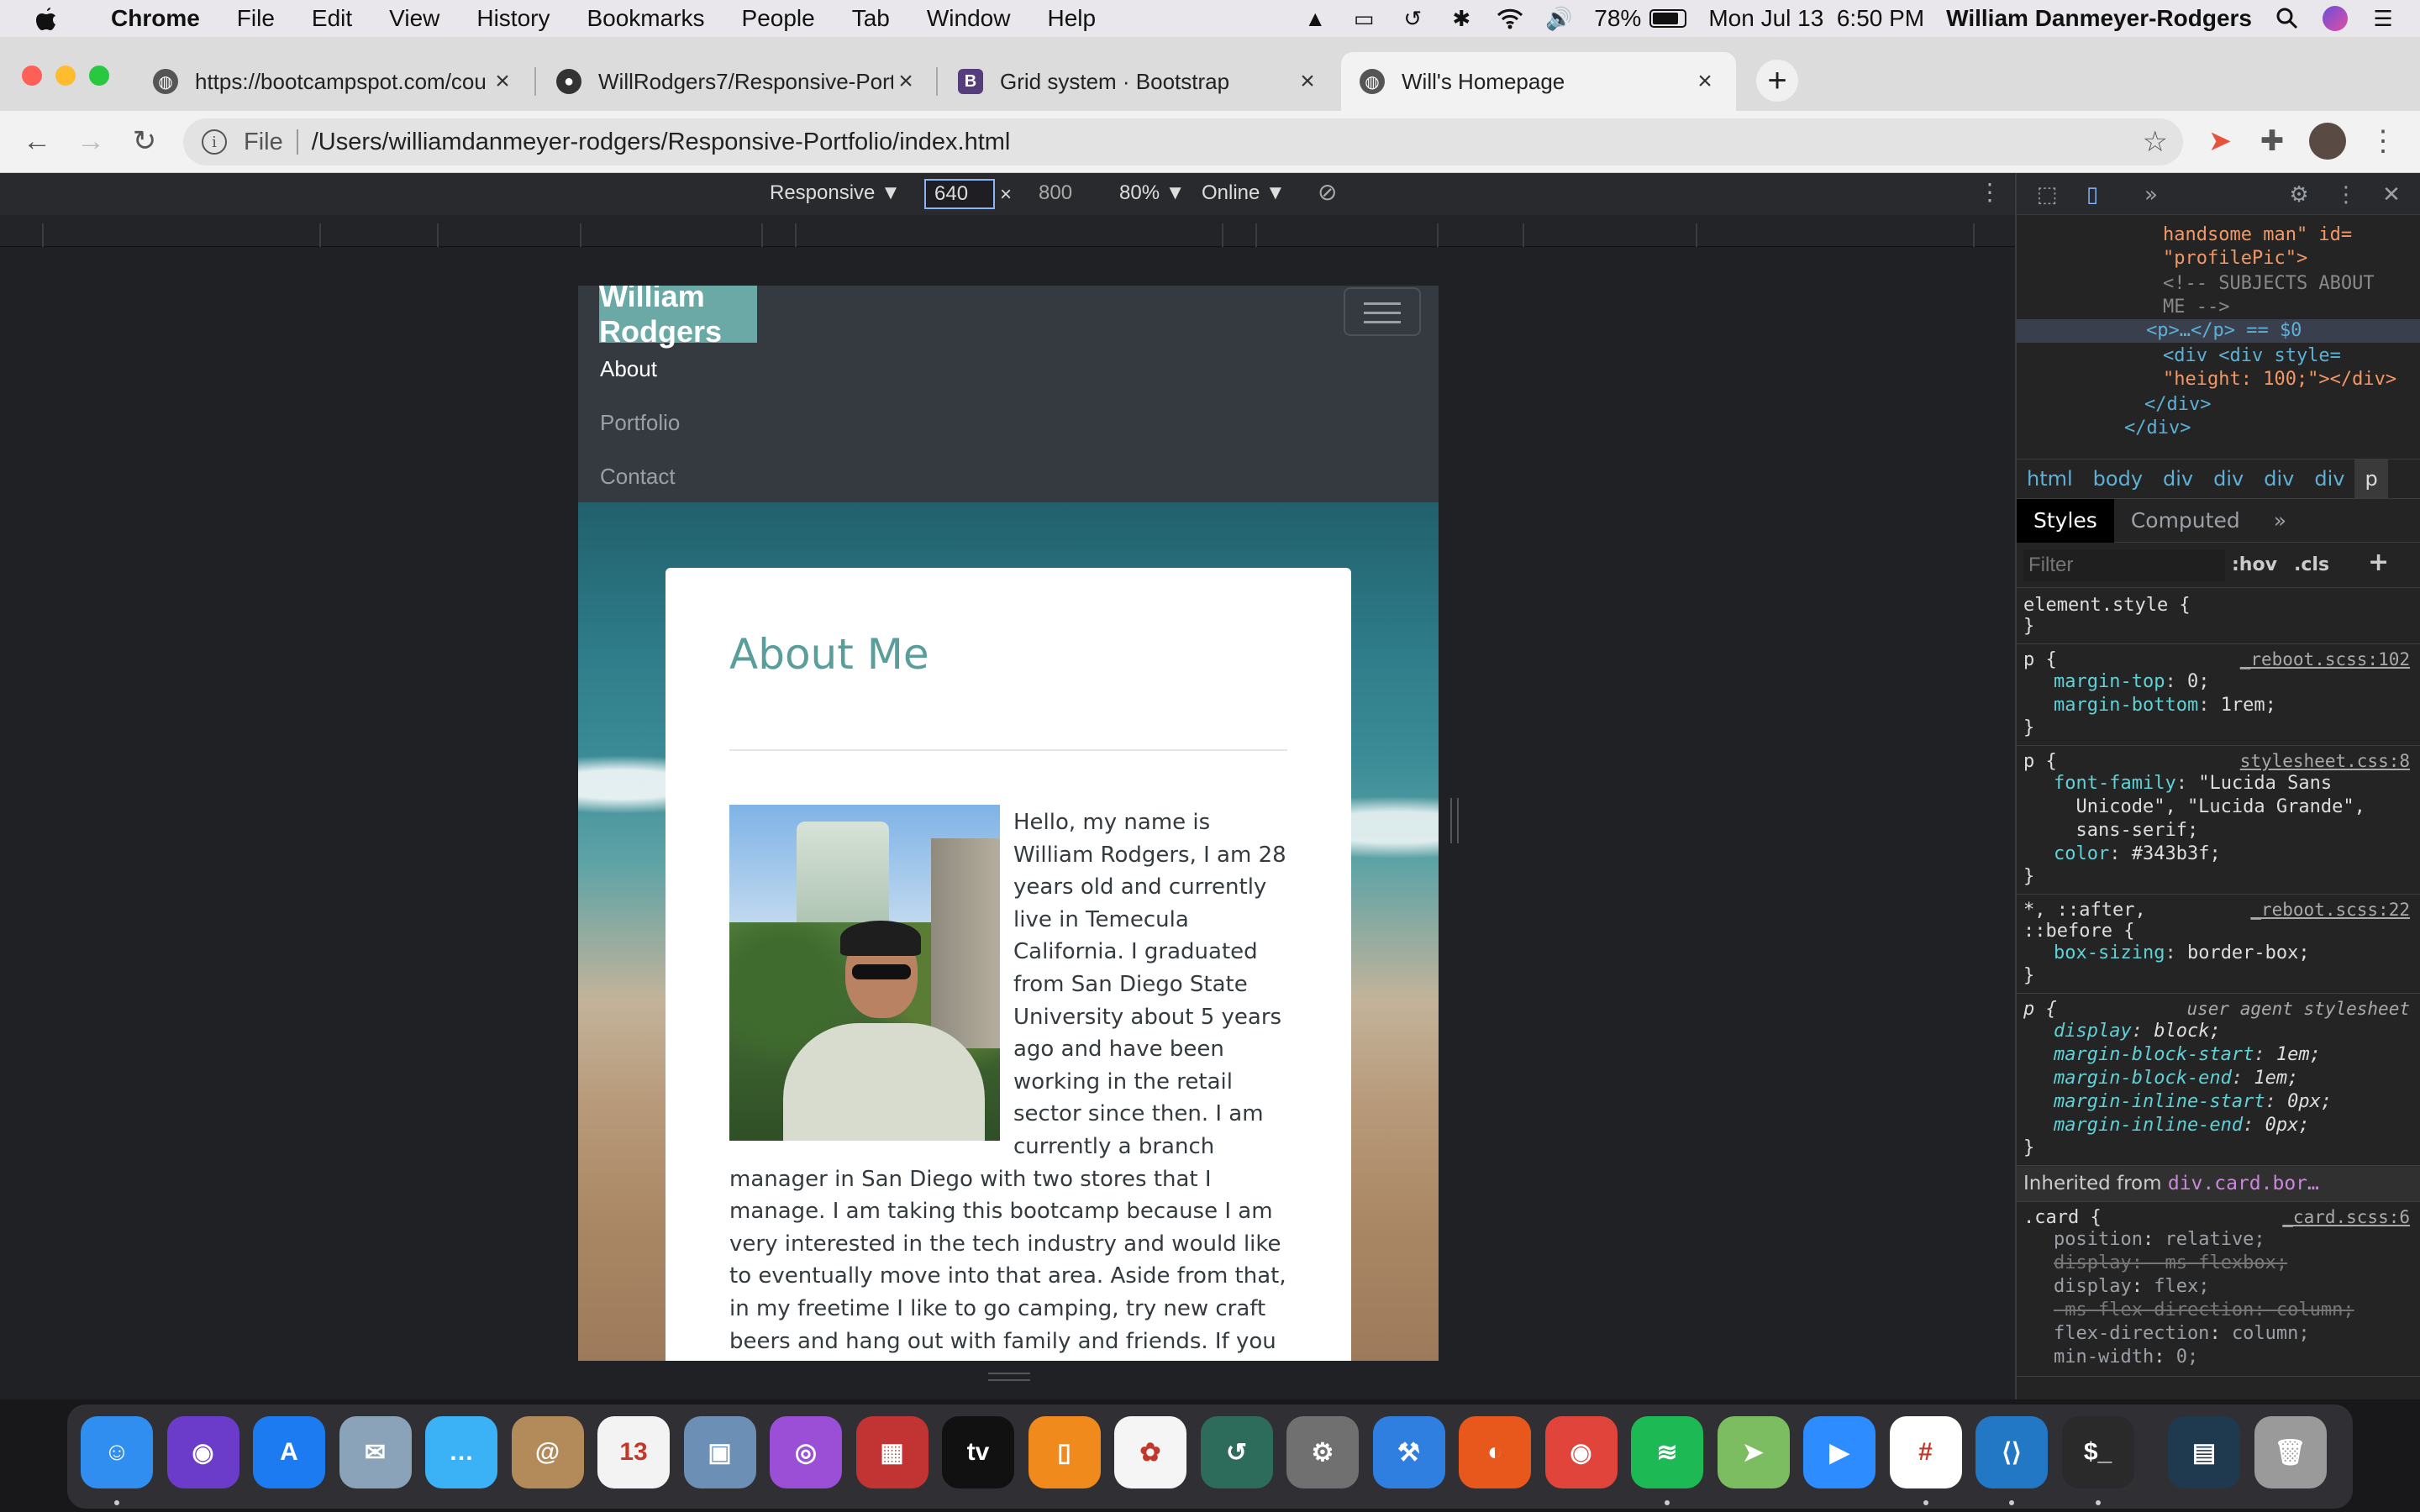 The height and width of the screenshot is (1512, 2420). I want to click on calendar-icon: 13, so click(633, 1452).